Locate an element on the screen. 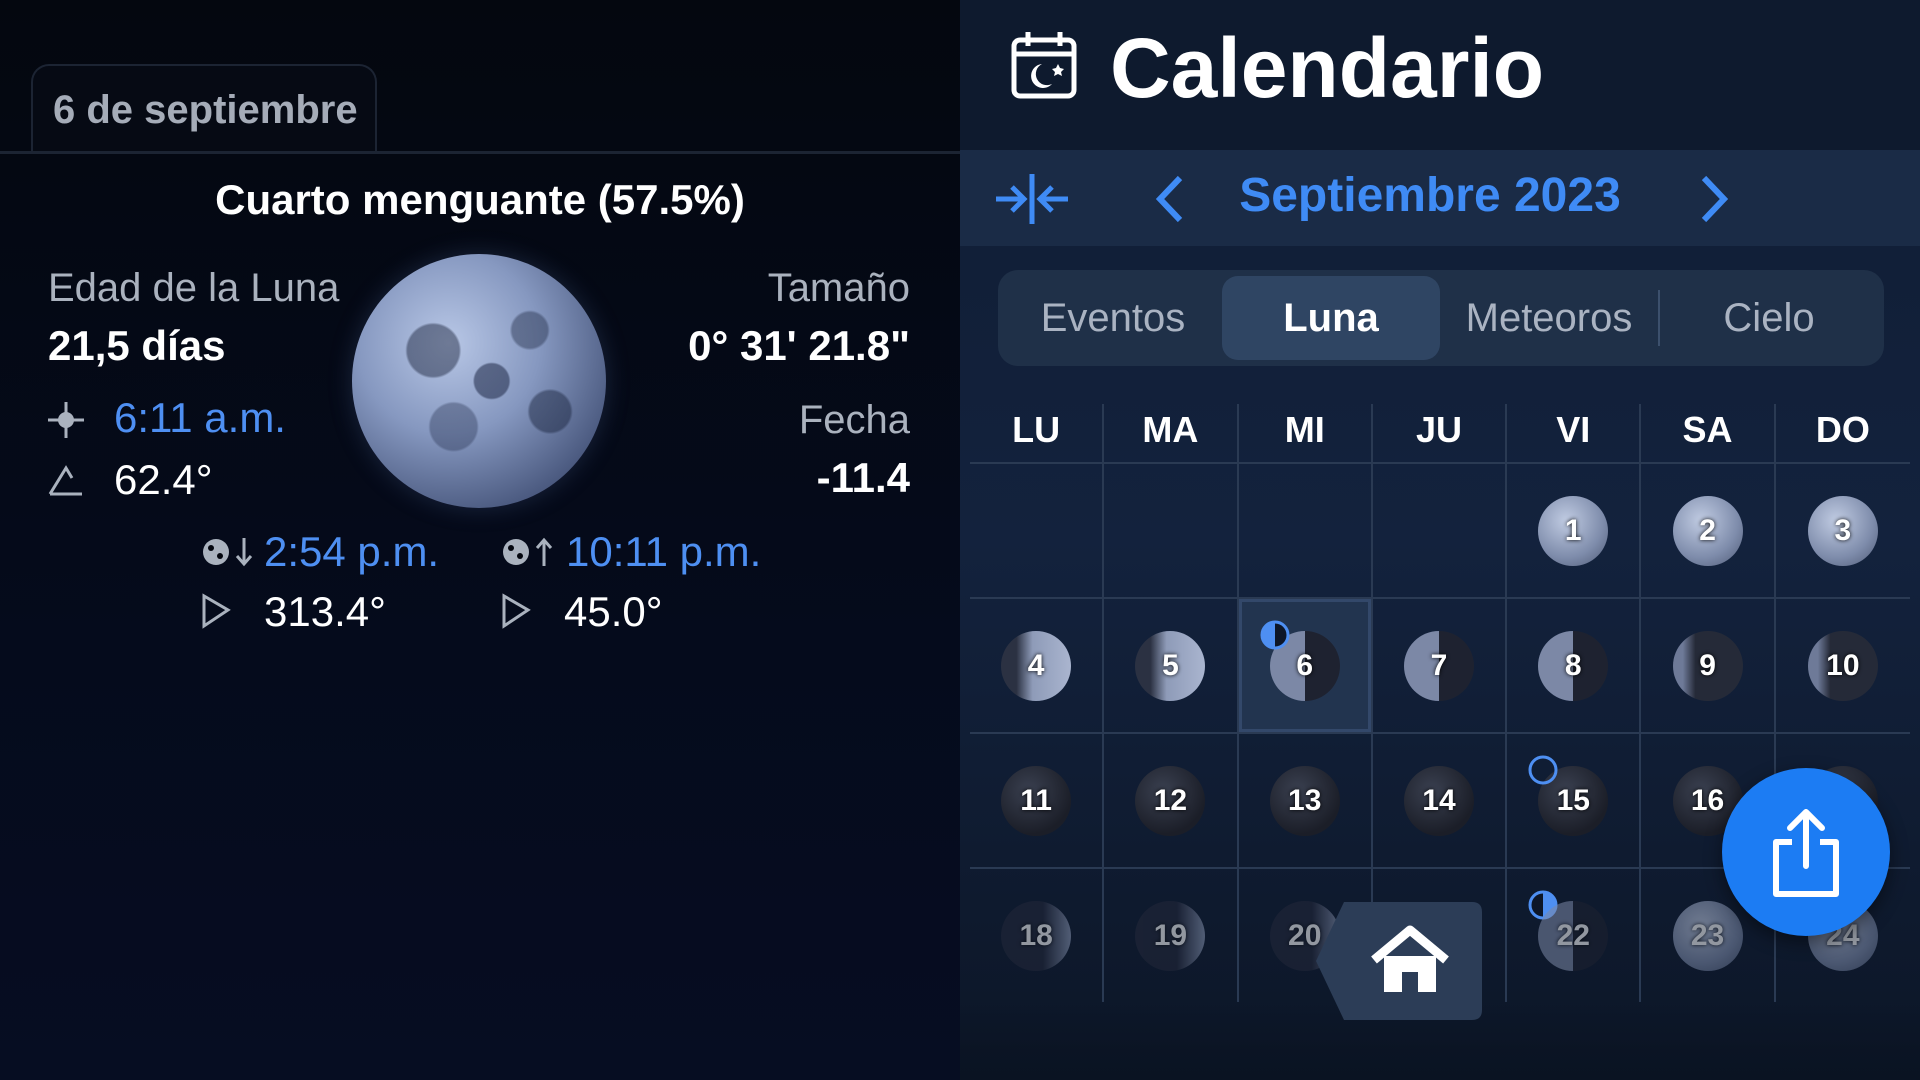 The image size is (1920, 1080). date-tab-label: 6 de septiembre is located at coordinates (205, 109).